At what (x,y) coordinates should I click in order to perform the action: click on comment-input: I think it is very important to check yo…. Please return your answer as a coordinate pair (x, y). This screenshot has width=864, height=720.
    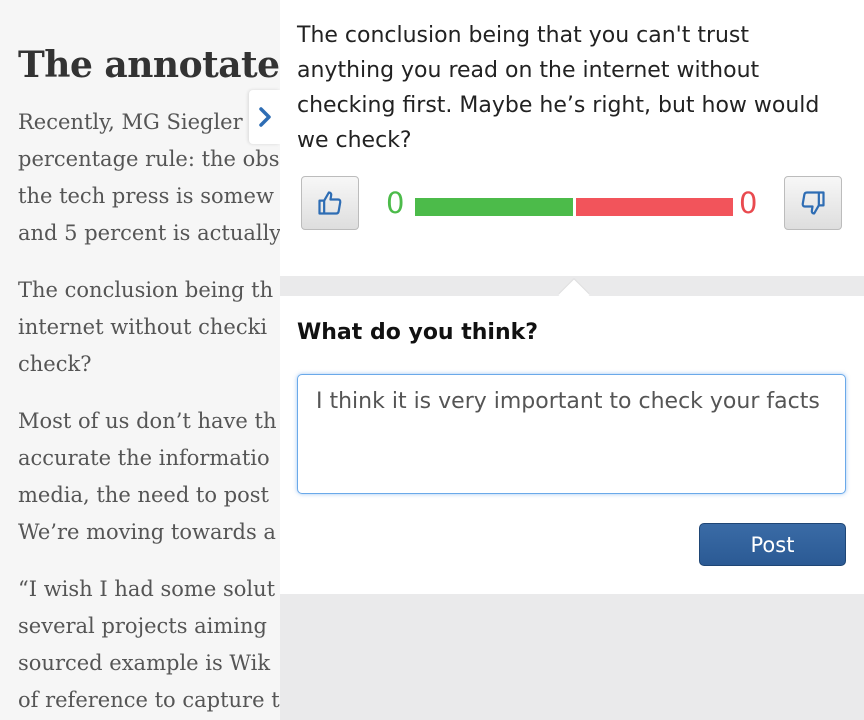
    Looking at the image, I should click on (571, 434).